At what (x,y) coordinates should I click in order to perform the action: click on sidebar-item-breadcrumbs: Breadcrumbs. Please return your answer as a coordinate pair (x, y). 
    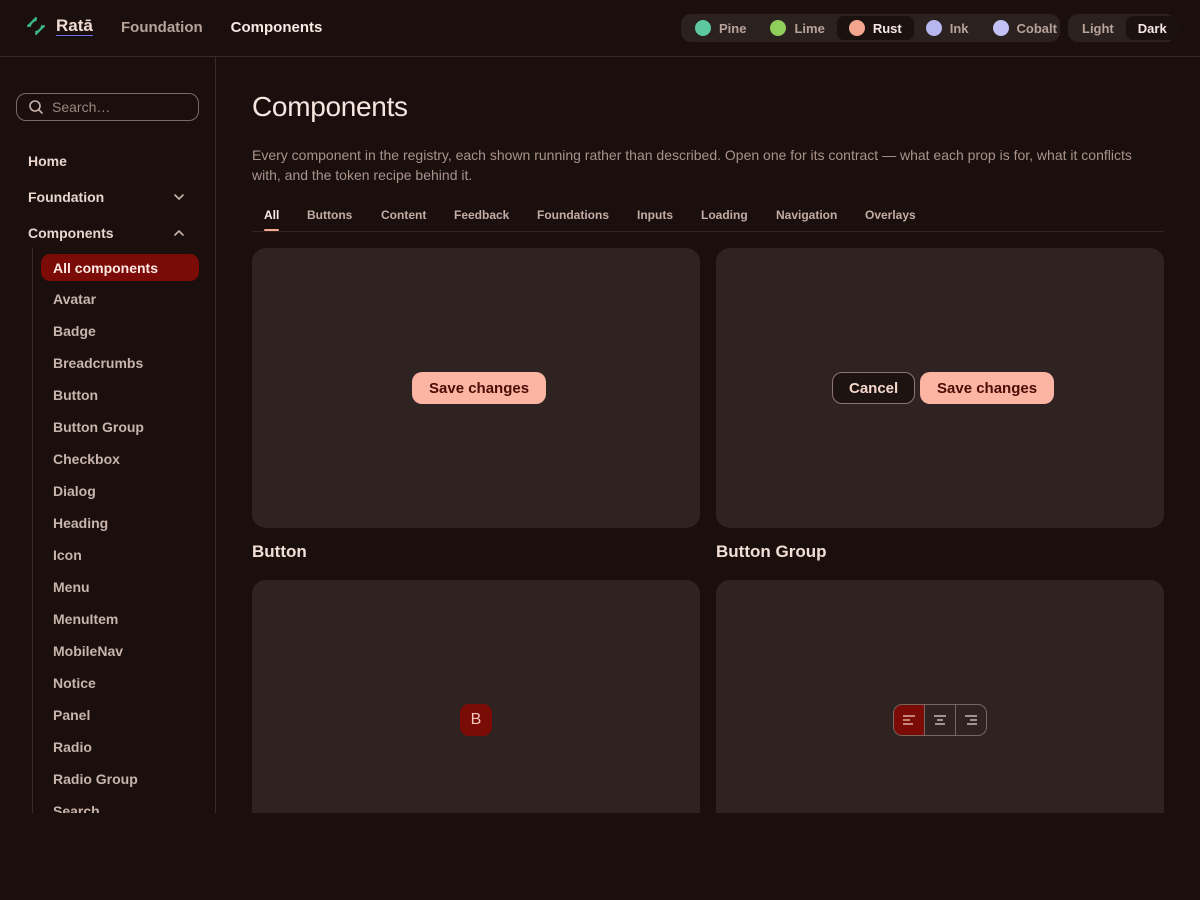
    Looking at the image, I should click on (98, 363).